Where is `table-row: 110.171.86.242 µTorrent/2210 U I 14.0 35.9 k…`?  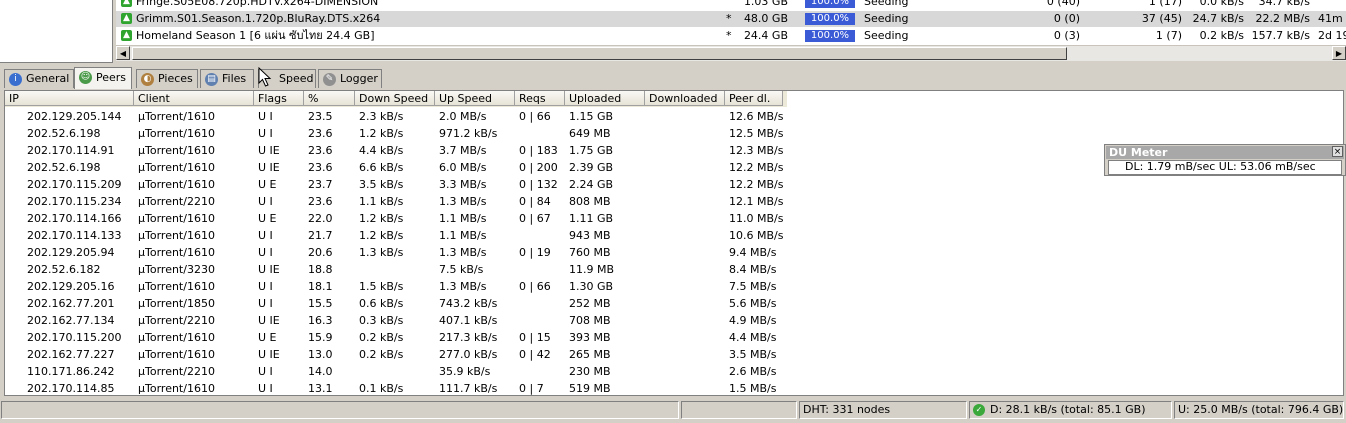 table-row: 110.171.86.242 µTorrent/2210 U I 14.0 35.9 k… is located at coordinates (396, 371).